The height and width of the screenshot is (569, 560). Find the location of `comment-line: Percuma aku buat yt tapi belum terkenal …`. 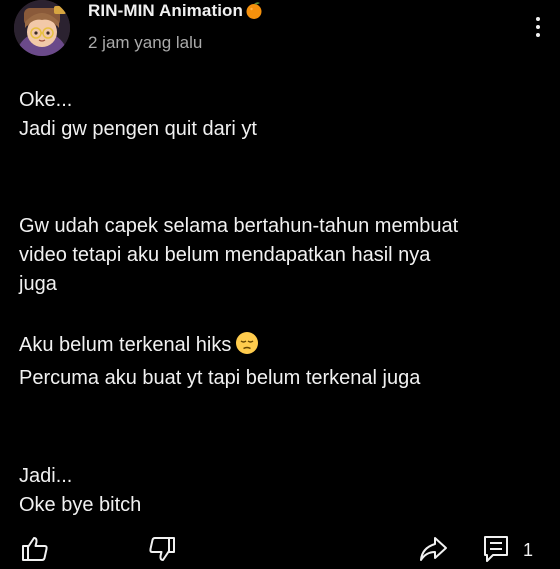

comment-line: Percuma aku buat yt tapi belum terkenal … is located at coordinates (220, 378).